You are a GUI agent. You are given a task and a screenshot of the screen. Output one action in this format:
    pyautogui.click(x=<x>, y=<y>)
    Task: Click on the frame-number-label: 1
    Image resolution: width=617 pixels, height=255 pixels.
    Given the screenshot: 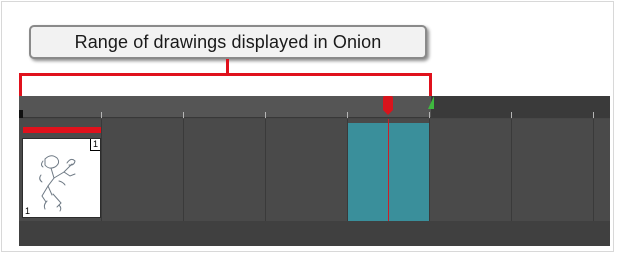 What is the action you would take?
    pyautogui.click(x=28, y=211)
    